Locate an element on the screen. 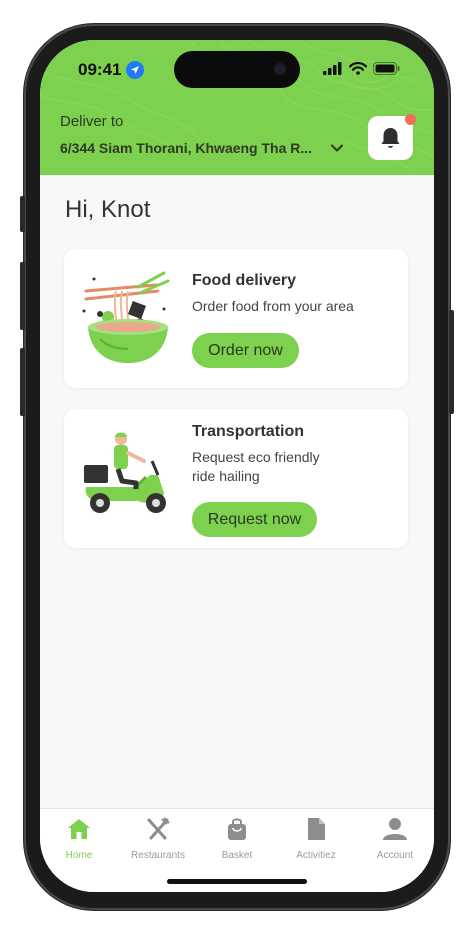 The height and width of the screenshot is (932, 473). side-button-mute is located at coordinates (22, 214).